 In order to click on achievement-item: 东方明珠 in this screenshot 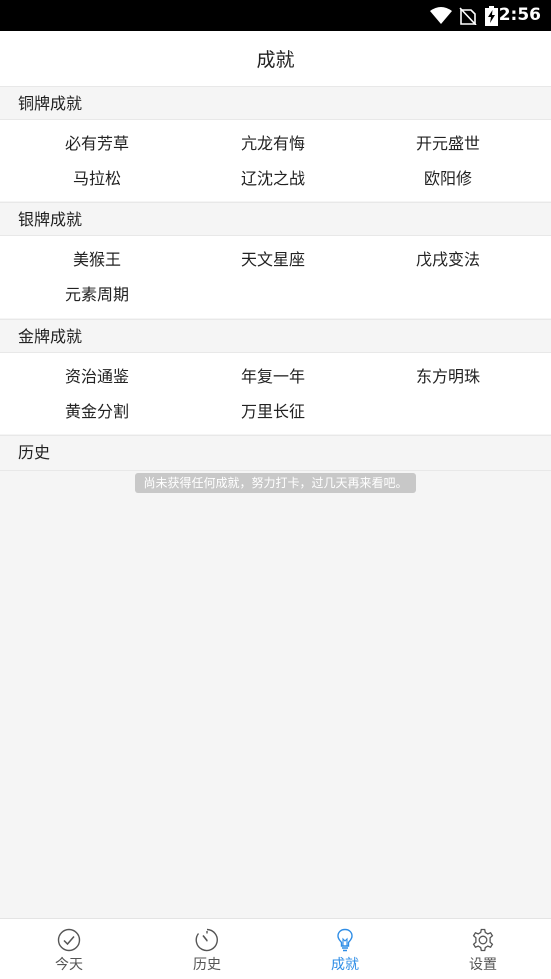, I will do `click(448, 376)`.